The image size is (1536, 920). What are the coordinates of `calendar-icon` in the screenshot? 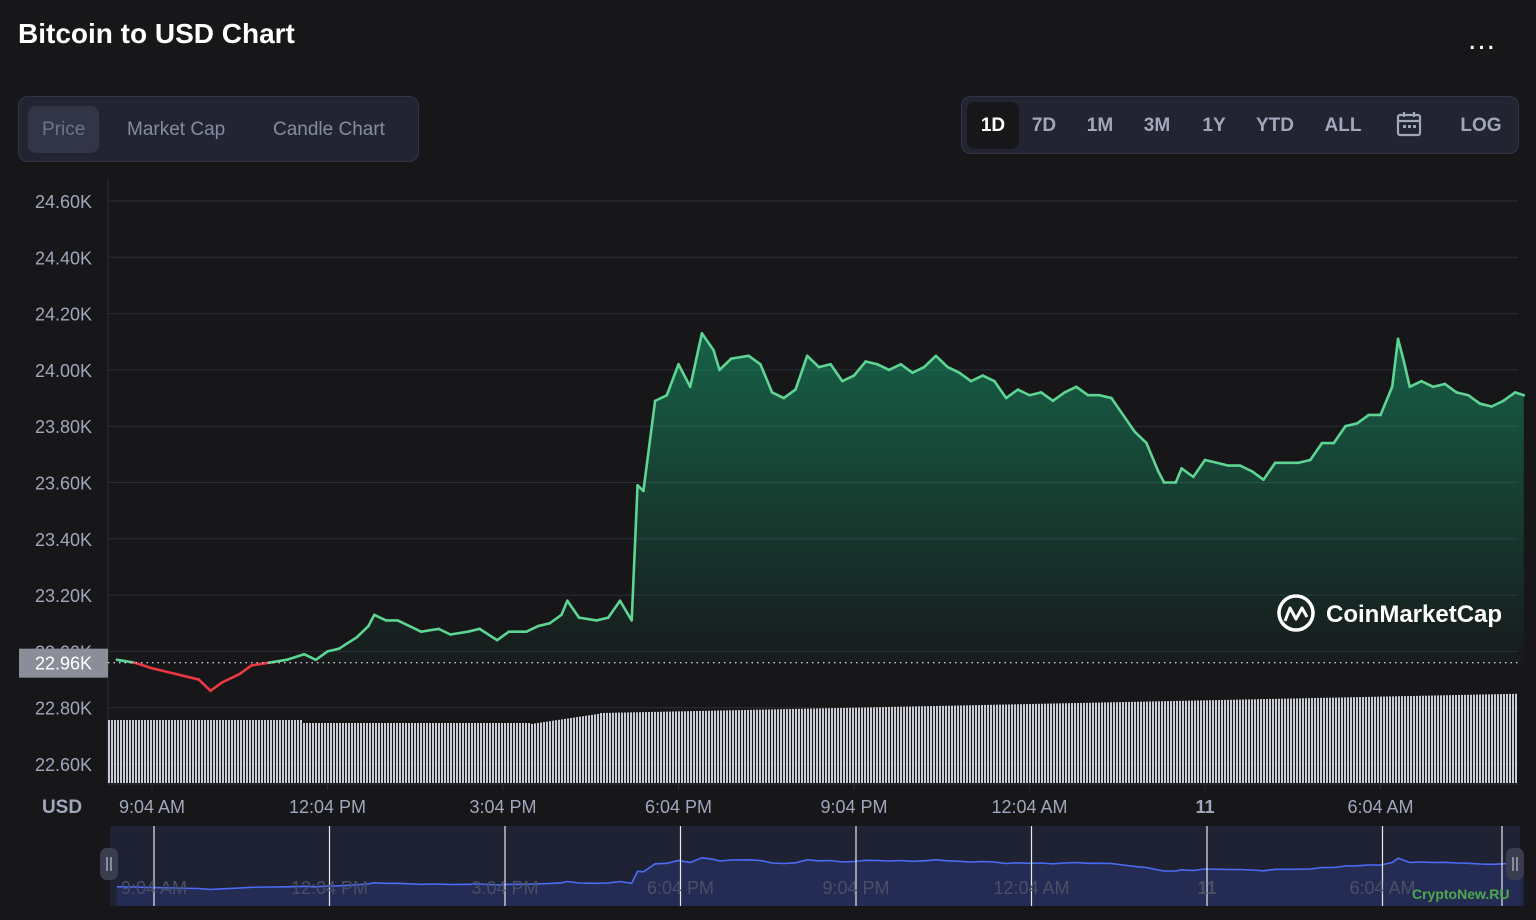 It's located at (1409, 124).